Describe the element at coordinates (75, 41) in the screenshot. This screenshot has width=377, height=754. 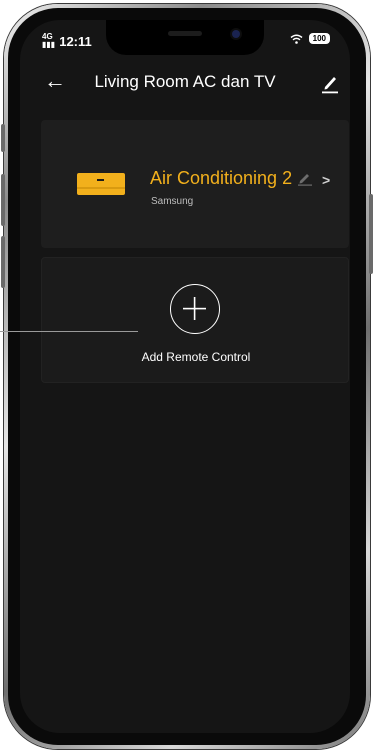
I see `status-time: 12:11` at that location.